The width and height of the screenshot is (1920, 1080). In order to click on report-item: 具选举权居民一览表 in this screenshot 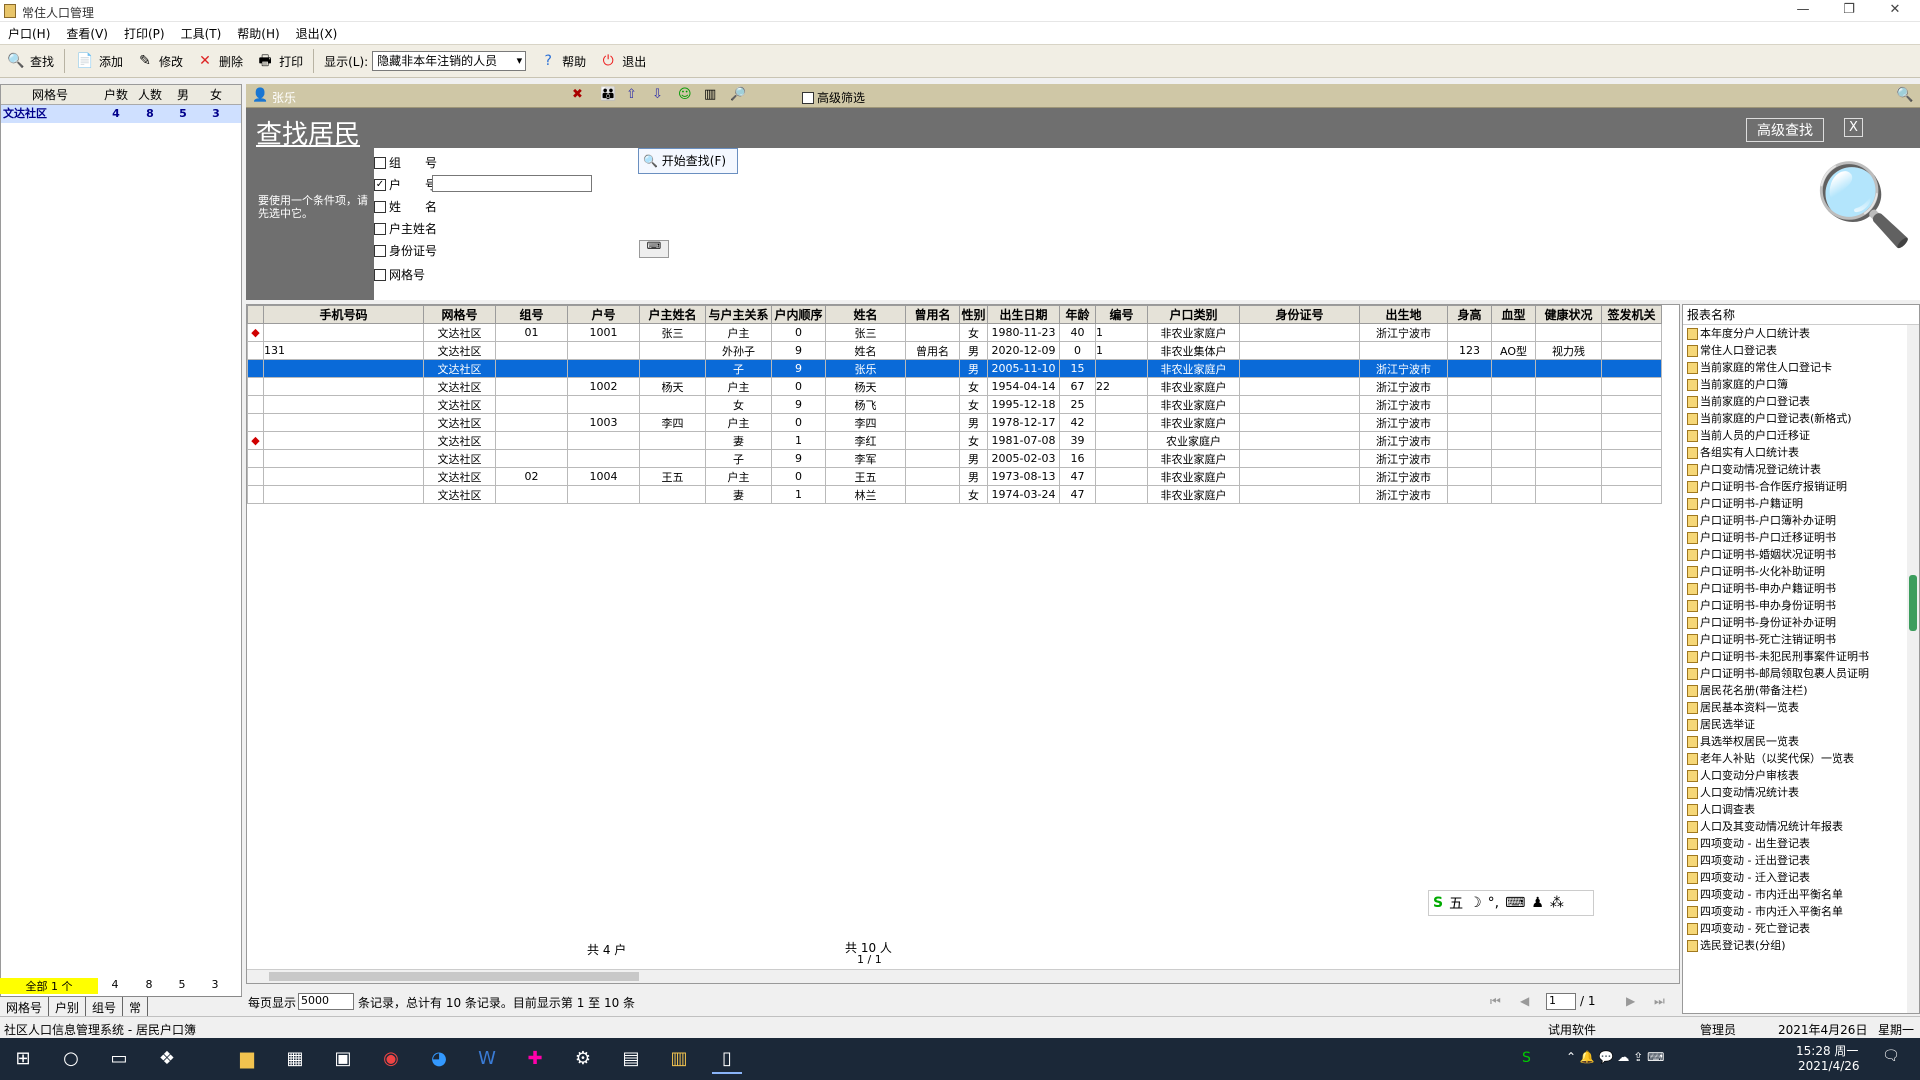, I will do `click(1801, 741)`.